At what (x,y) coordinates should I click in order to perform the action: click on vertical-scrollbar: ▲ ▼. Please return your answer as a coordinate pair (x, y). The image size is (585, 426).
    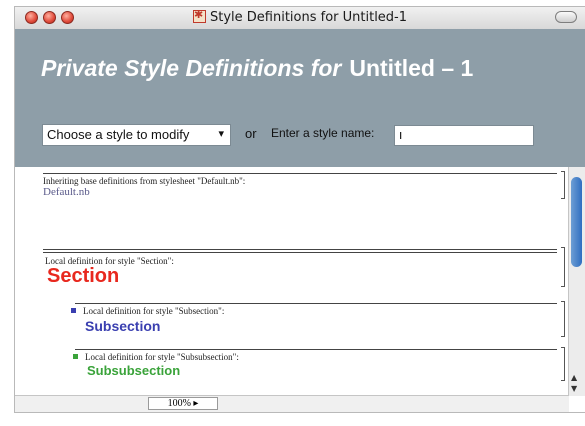
    Looking at the image, I should click on (576, 281).